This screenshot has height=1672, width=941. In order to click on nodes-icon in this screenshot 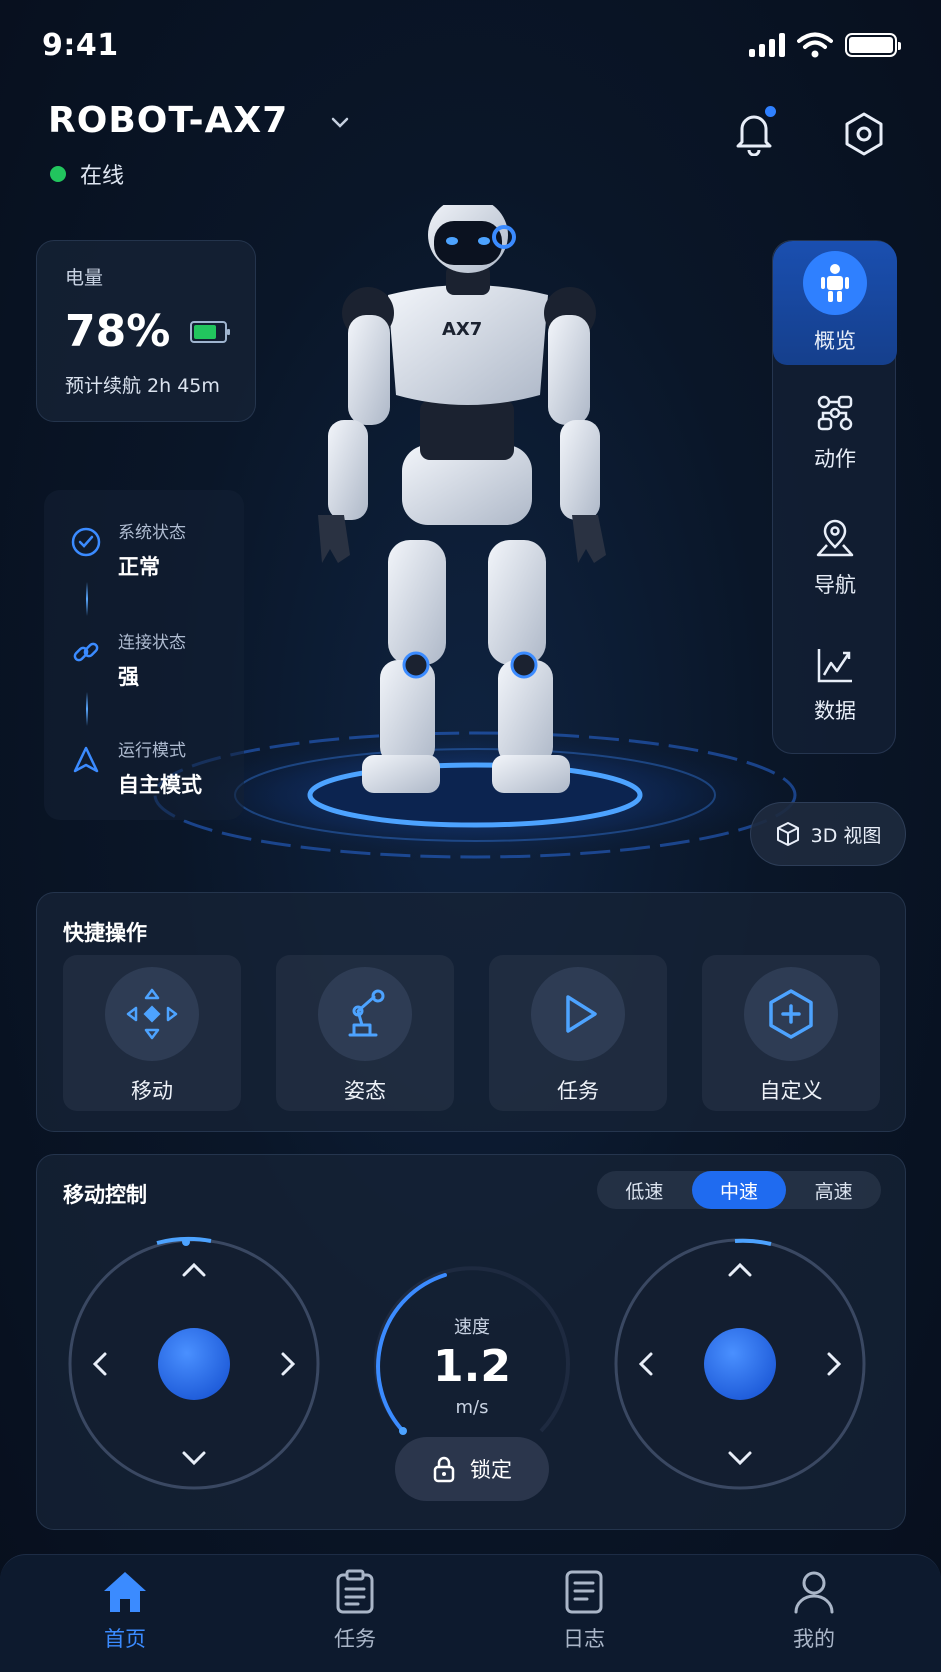, I will do `click(835, 413)`.